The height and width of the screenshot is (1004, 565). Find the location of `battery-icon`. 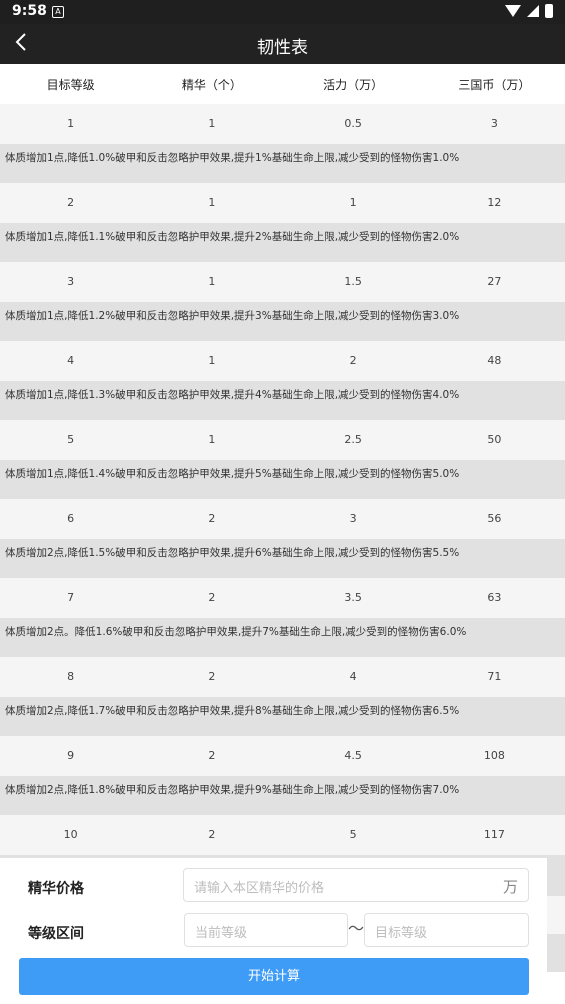

battery-icon is located at coordinates (549, 11).